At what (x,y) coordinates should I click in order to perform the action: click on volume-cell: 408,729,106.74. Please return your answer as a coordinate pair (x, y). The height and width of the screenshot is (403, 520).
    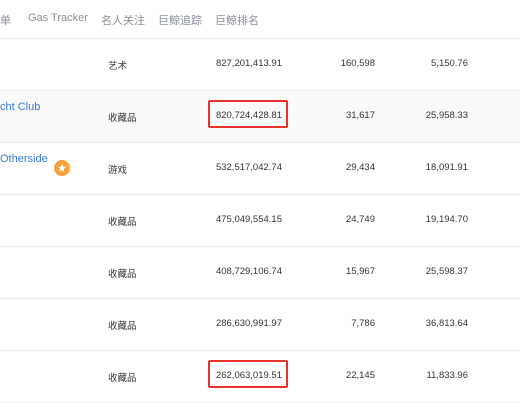
    Looking at the image, I should click on (248, 271).